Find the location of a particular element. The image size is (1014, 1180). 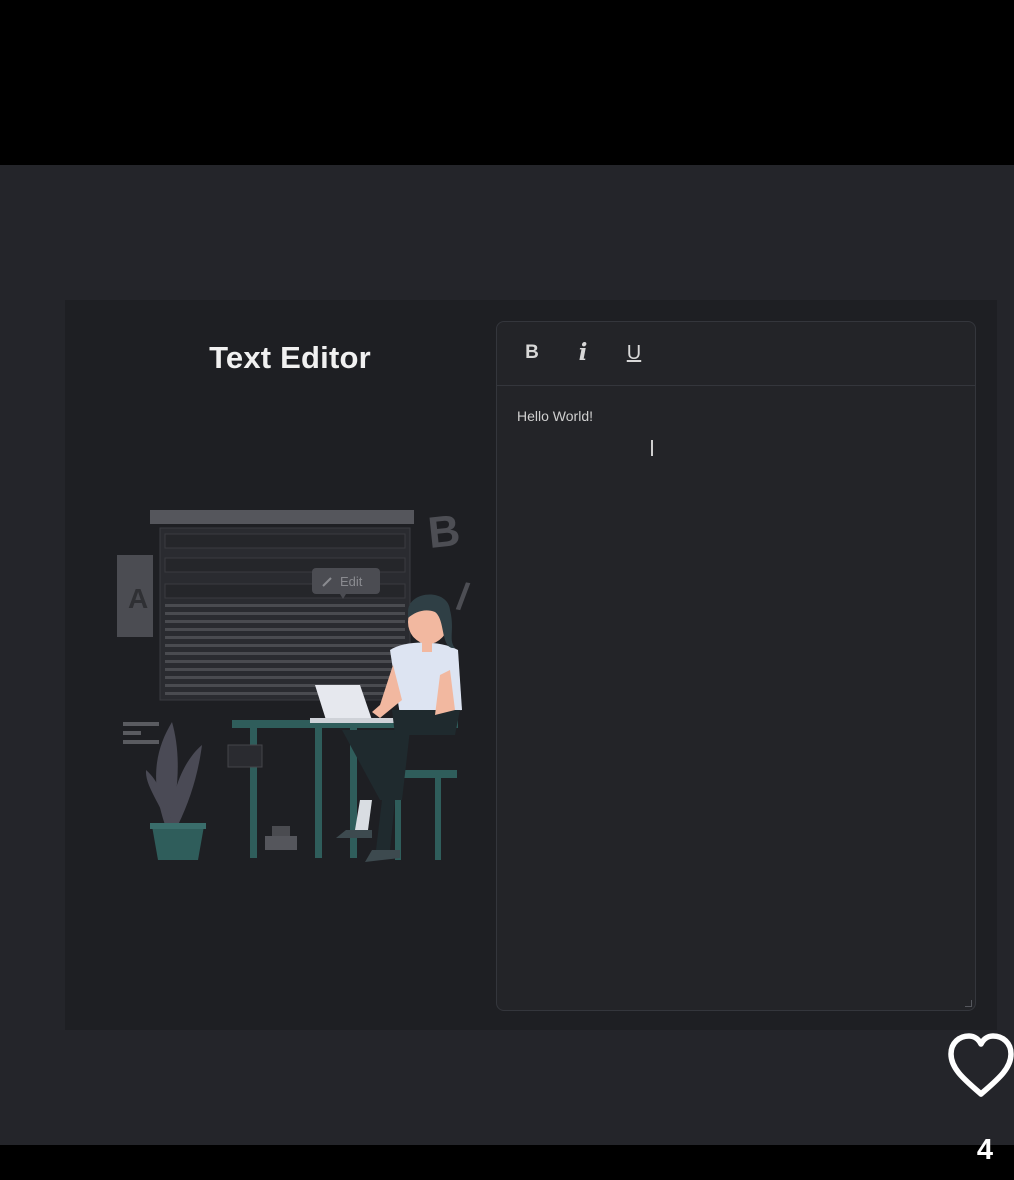

plant is located at coordinates (173, 773).